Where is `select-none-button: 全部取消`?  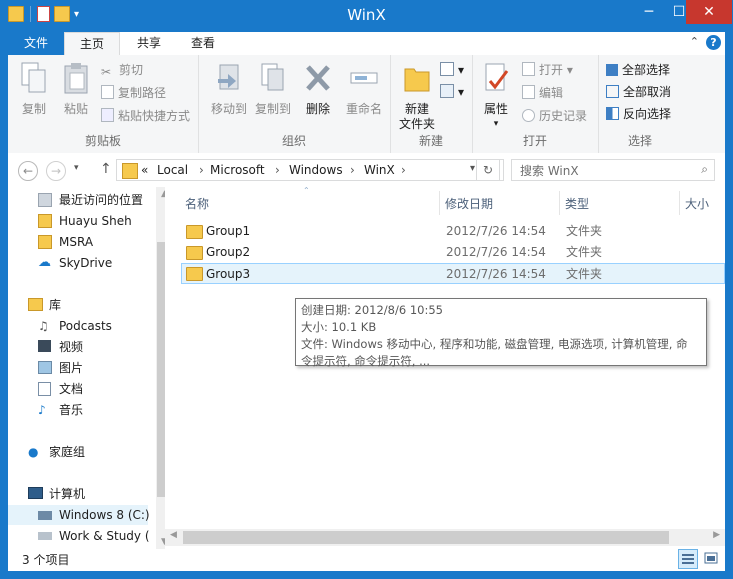 select-none-button: 全部取消 is located at coordinates (638, 92).